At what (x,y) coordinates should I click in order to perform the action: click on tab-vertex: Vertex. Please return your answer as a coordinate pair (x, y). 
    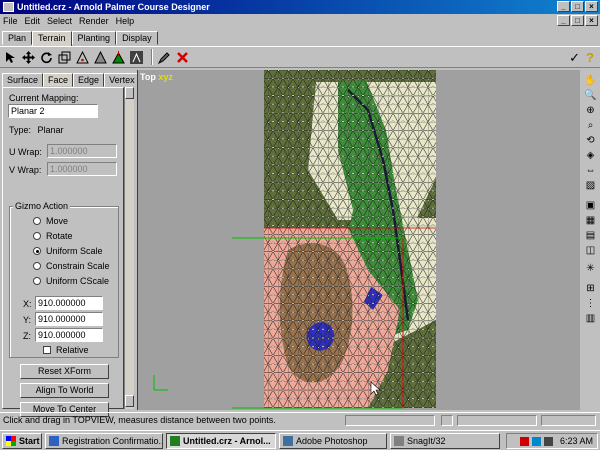
    Looking at the image, I should click on (122, 80).